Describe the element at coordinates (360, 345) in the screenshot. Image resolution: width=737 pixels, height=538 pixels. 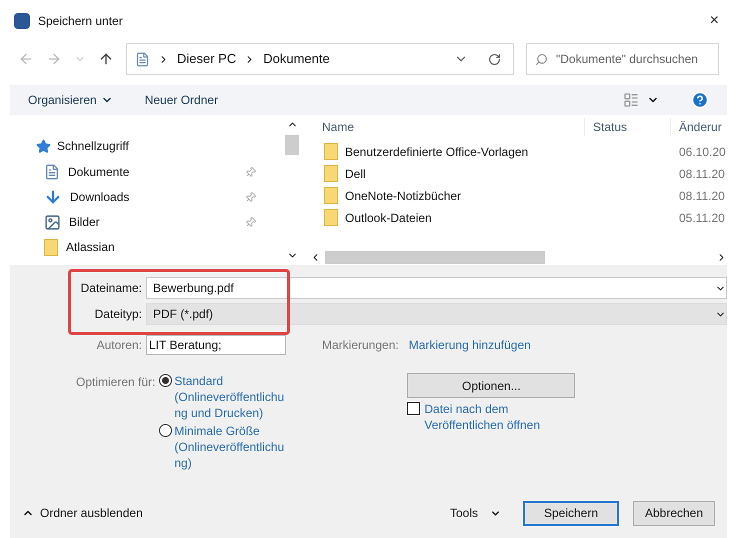
I see `field-label: Markierungen:` at that location.